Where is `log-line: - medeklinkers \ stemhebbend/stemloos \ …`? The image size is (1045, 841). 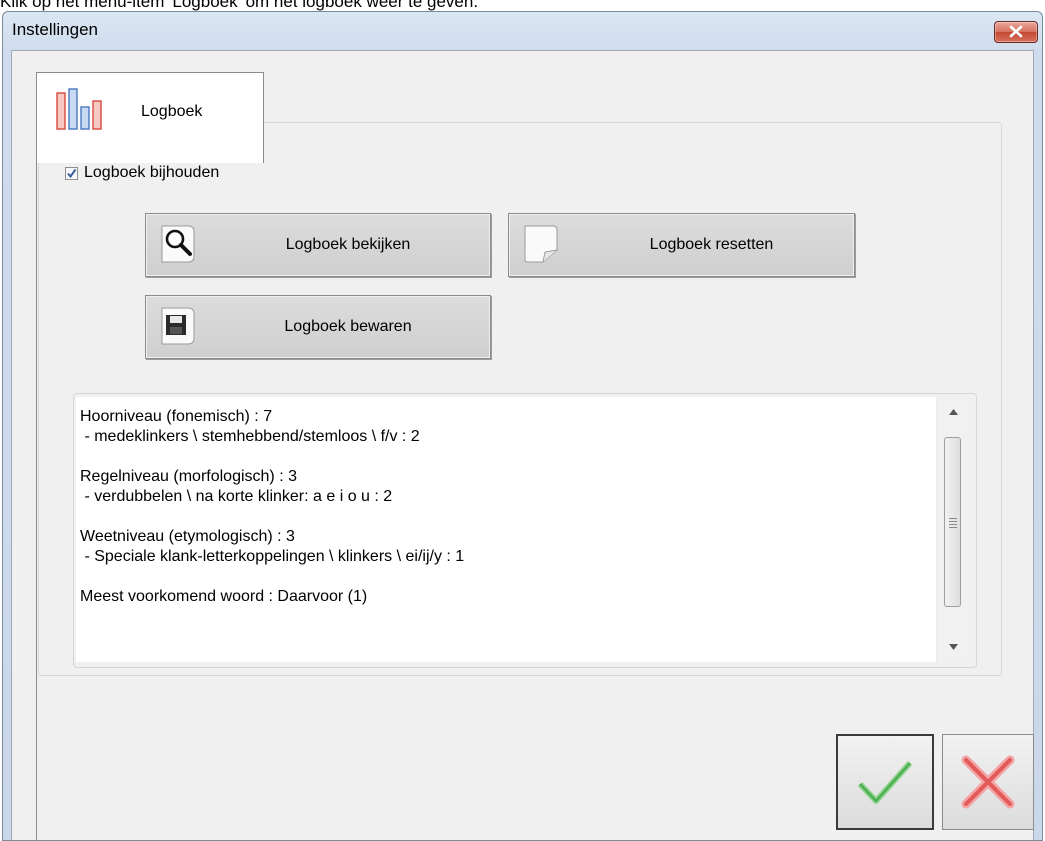
log-line: - medeklinkers \ stemhebbend/stemloos \ … is located at coordinates (250, 436).